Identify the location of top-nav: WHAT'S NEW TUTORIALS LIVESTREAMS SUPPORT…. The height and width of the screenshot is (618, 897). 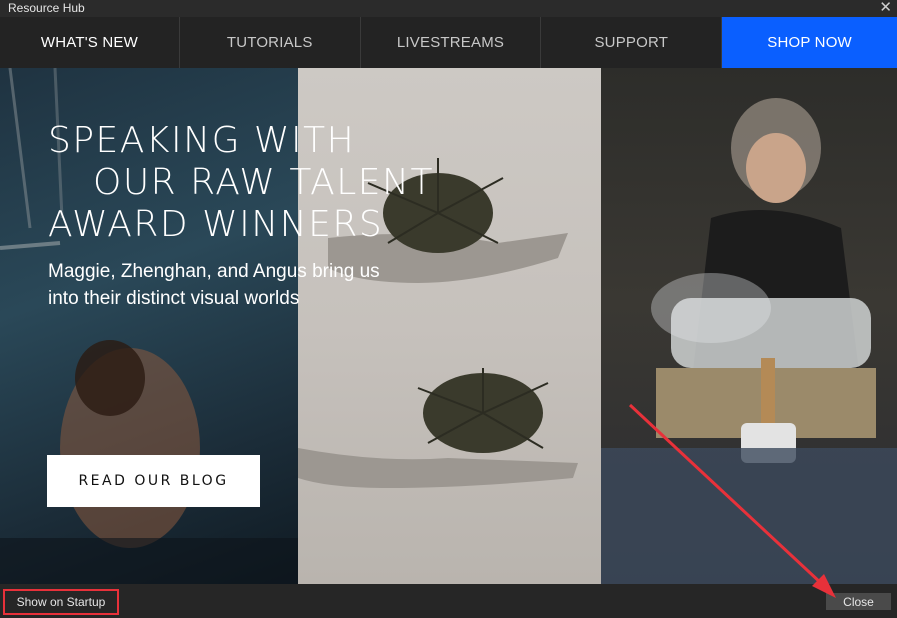
(448, 42).